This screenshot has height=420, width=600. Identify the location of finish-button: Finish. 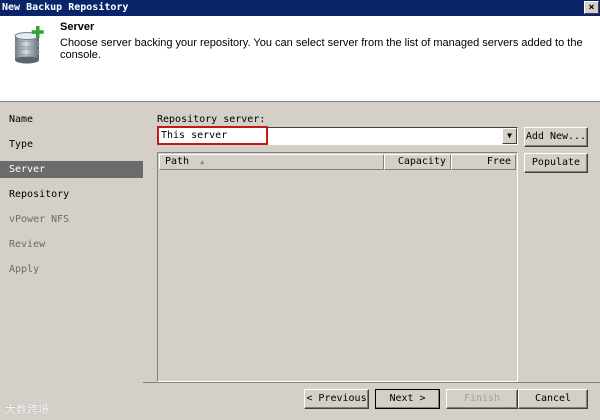
(482, 399).